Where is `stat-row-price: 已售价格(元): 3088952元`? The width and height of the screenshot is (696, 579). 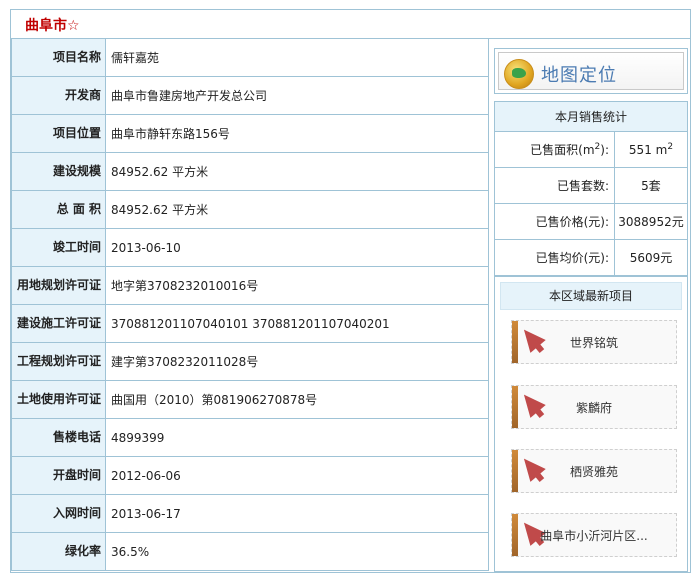
stat-row-price: 已售价格(元): 3088952元 is located at coordinates (591, 221).